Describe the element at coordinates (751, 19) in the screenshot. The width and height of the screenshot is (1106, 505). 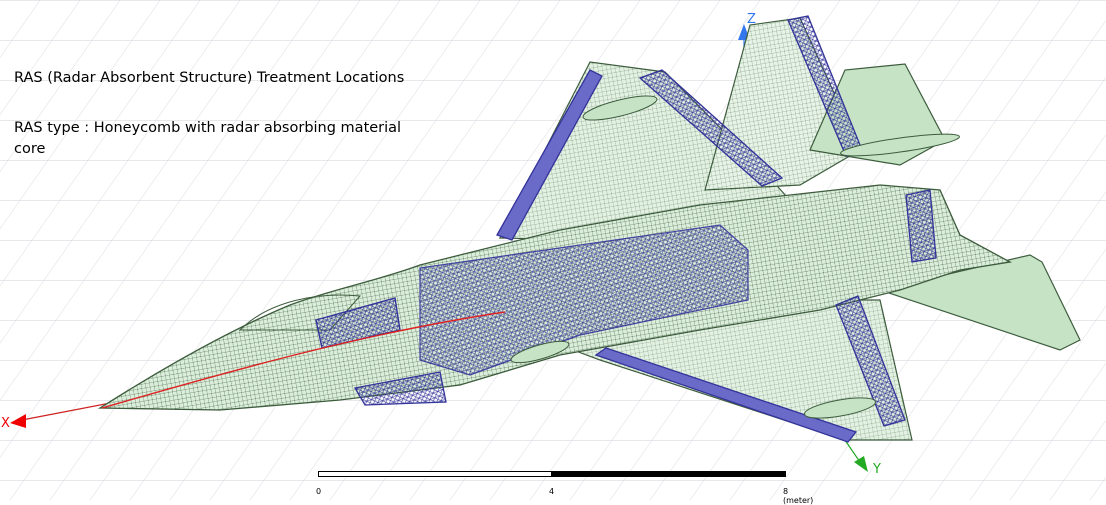
I see `z-axis-label: Z` at that location.